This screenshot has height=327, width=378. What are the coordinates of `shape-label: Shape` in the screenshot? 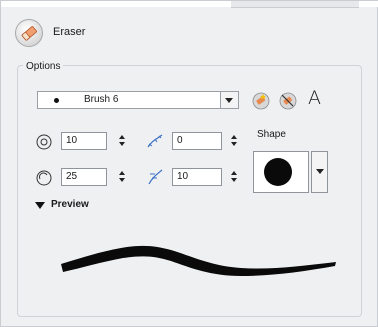 It's located at (271, 134).